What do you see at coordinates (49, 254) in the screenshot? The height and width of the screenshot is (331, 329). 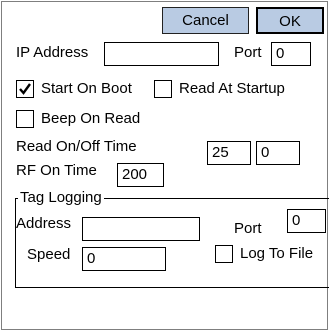 I see `speed-label: Speed` at bounding box center [49, 254].